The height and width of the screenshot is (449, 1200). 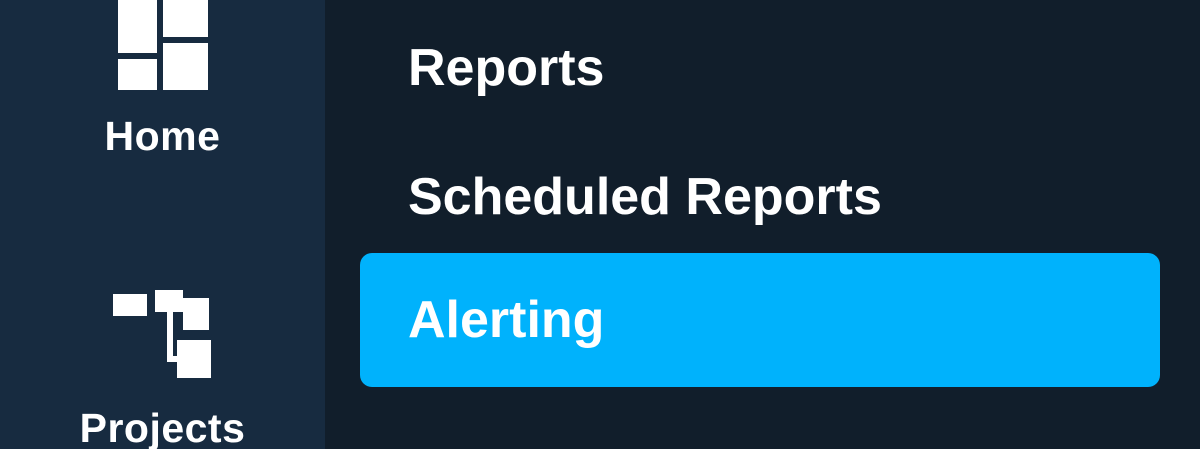 What do you see at coordinates (162, 427) in the screenshot?
I see `nav-rail-label-projects: Projects` at bounding box center [162, 427].